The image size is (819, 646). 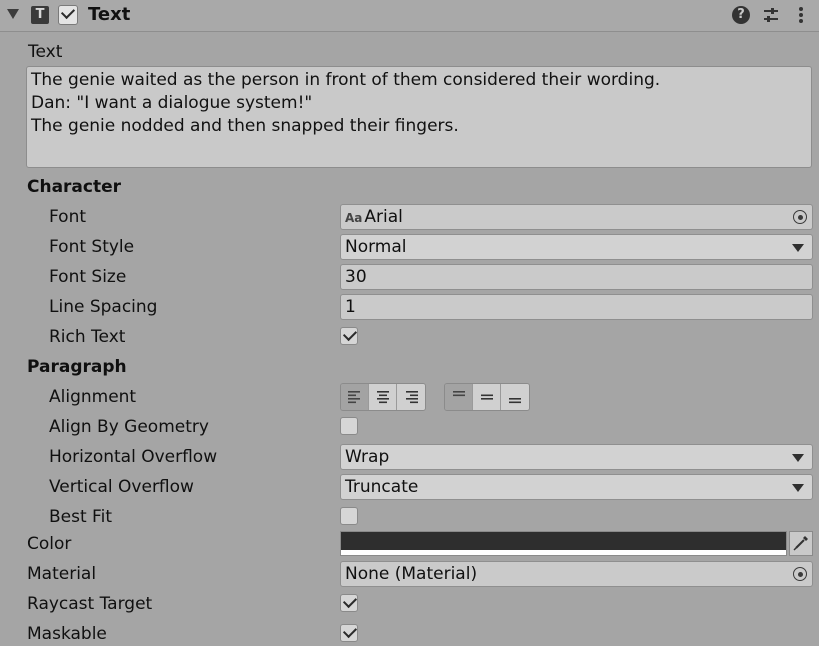 I want to click on paragraph-heading: Paragraph, so click(x=77, y=367).